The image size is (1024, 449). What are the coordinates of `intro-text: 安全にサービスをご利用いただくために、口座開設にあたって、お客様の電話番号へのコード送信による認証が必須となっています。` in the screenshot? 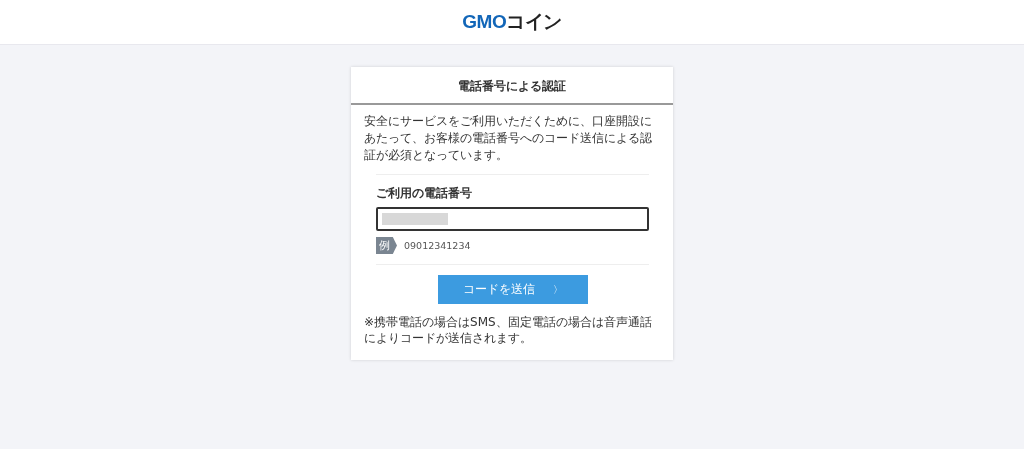 It's located at (508, 138).